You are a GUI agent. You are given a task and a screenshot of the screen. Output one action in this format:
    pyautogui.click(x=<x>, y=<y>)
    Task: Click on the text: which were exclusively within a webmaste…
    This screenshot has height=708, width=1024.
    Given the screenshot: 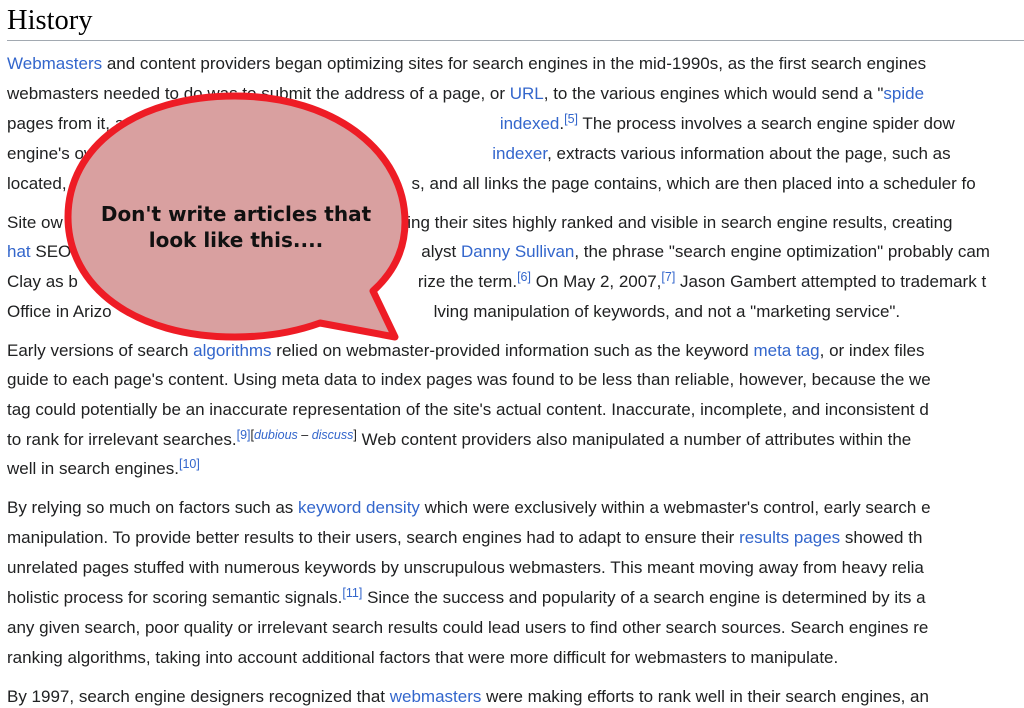 What is the action you would take?
    pyautogui.click(x=675, y=507)
    